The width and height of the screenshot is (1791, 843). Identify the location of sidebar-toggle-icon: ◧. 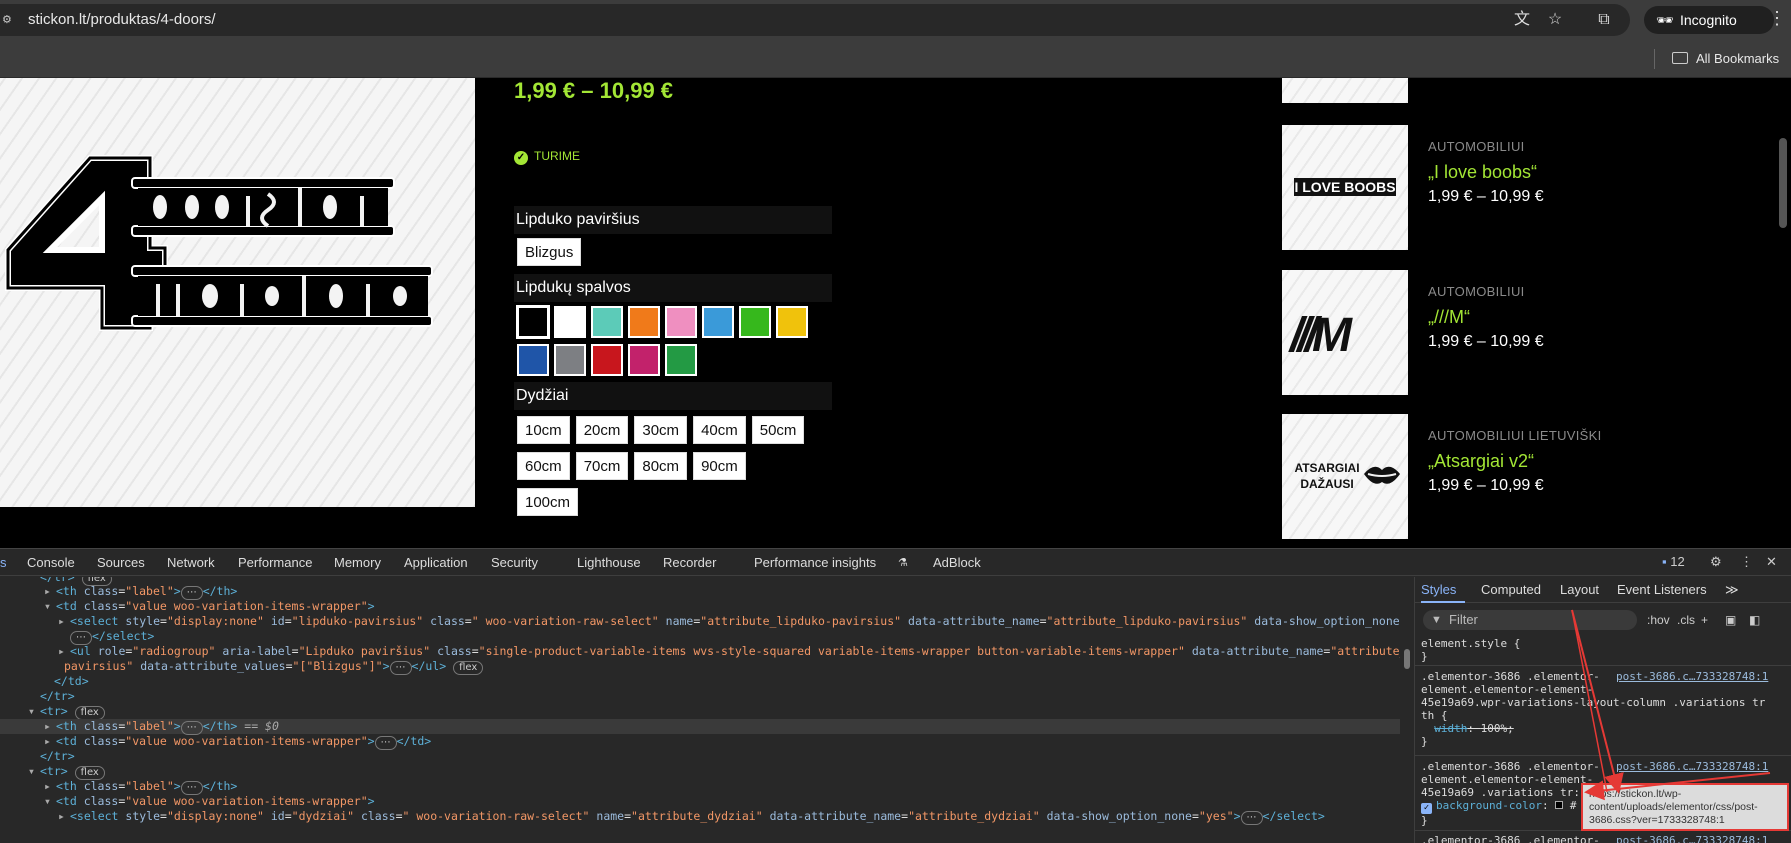
(1754, 620).